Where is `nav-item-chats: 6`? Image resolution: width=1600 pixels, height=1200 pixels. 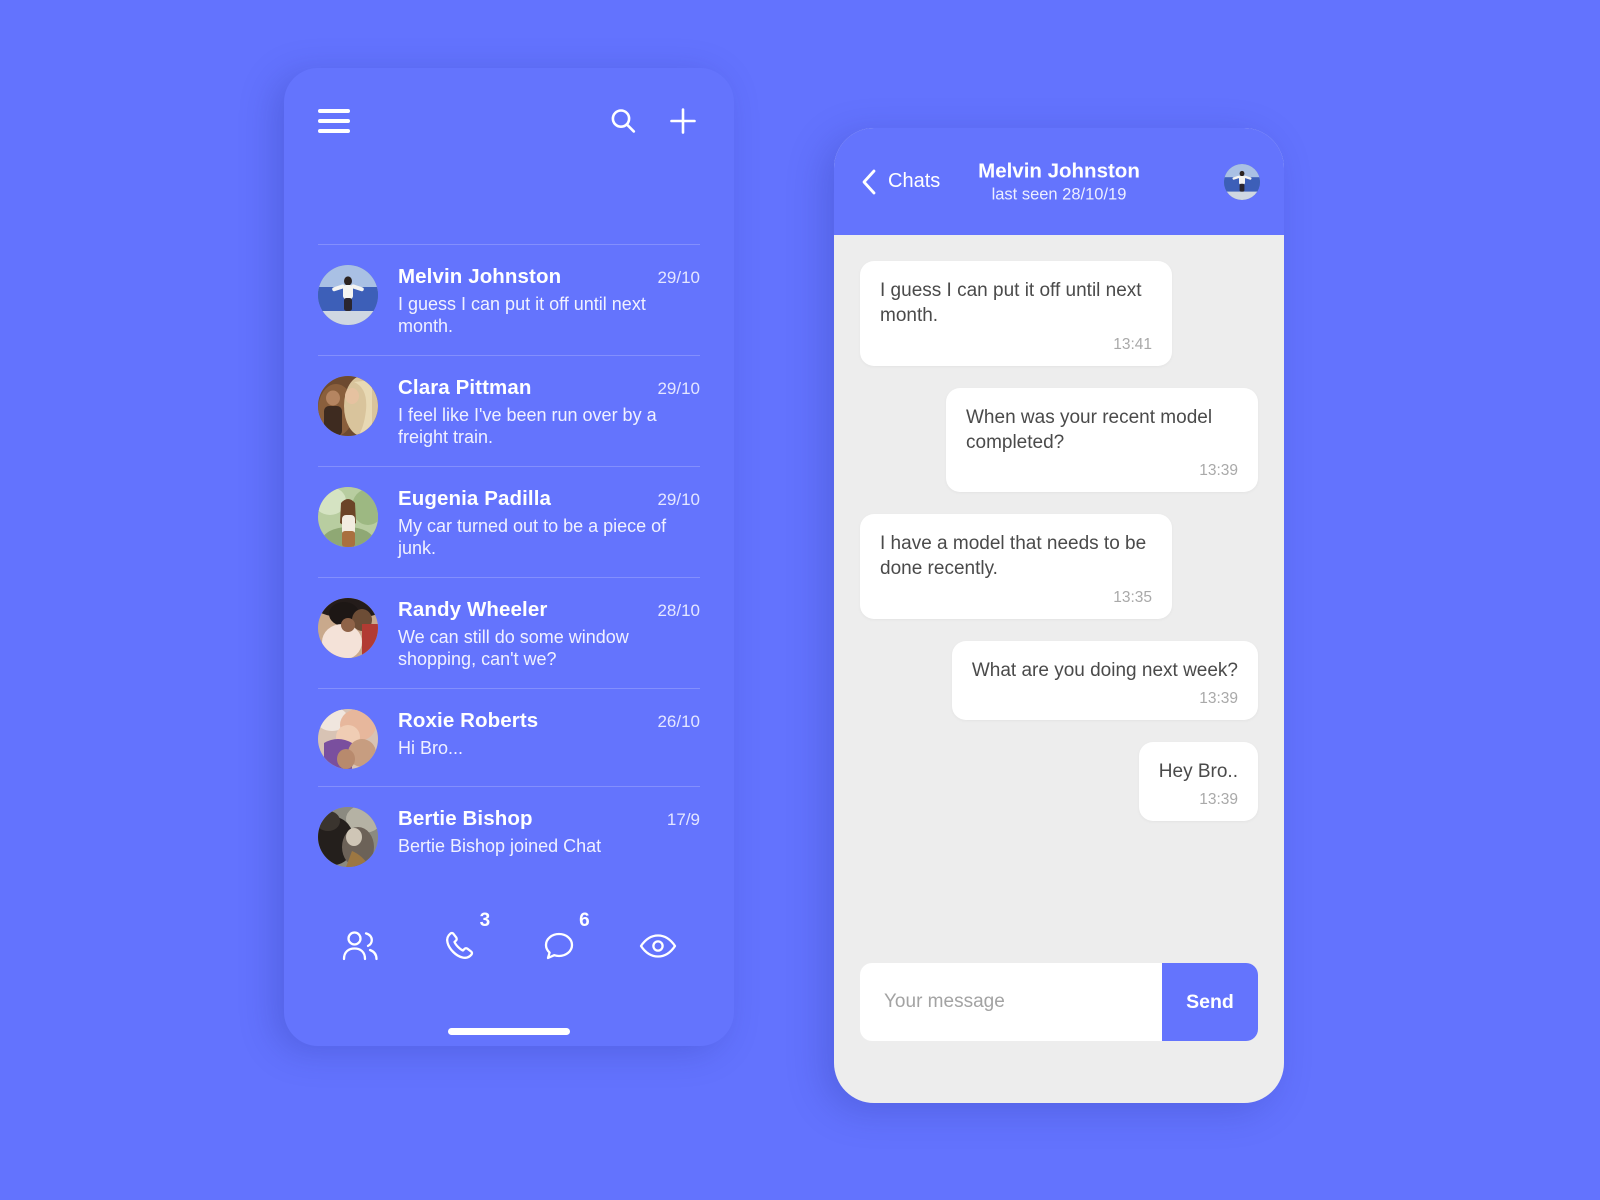 nav-item-chats: 6 is located at coordinates (559, 944).